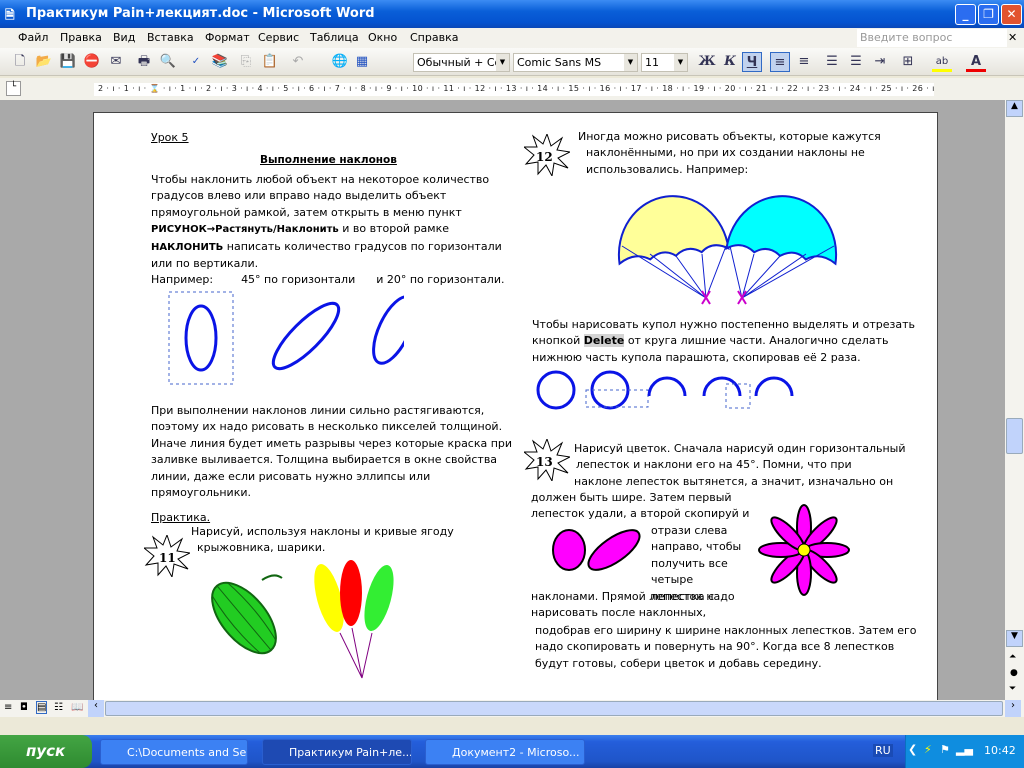 The width and height of the screenshot is (1024, 768). Describe the element at coordinates (286, 338) in the screenshot. I see `skew-ellipses-figure` at that location.